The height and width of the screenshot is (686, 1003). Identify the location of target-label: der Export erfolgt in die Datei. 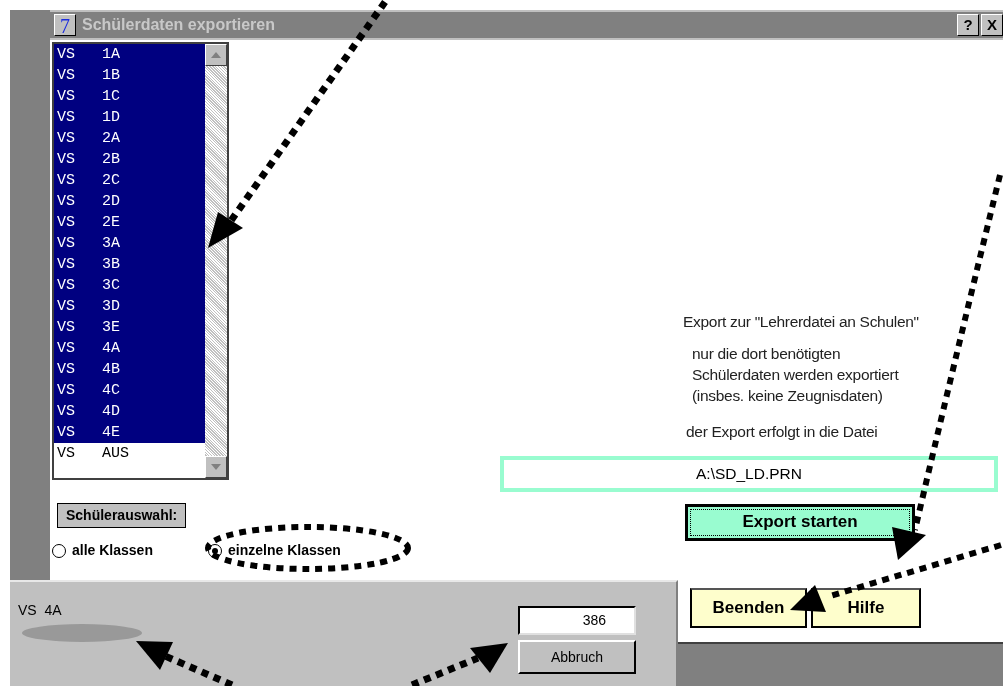
(782, 432).